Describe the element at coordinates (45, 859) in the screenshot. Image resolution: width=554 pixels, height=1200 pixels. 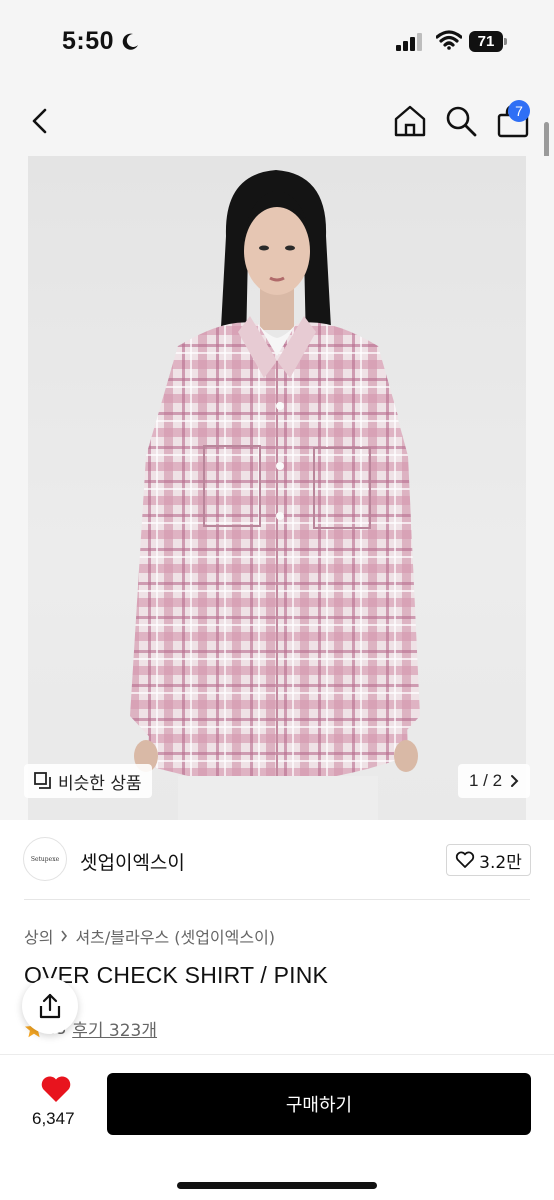
I see `brand-logo: Setupexe` at that location.